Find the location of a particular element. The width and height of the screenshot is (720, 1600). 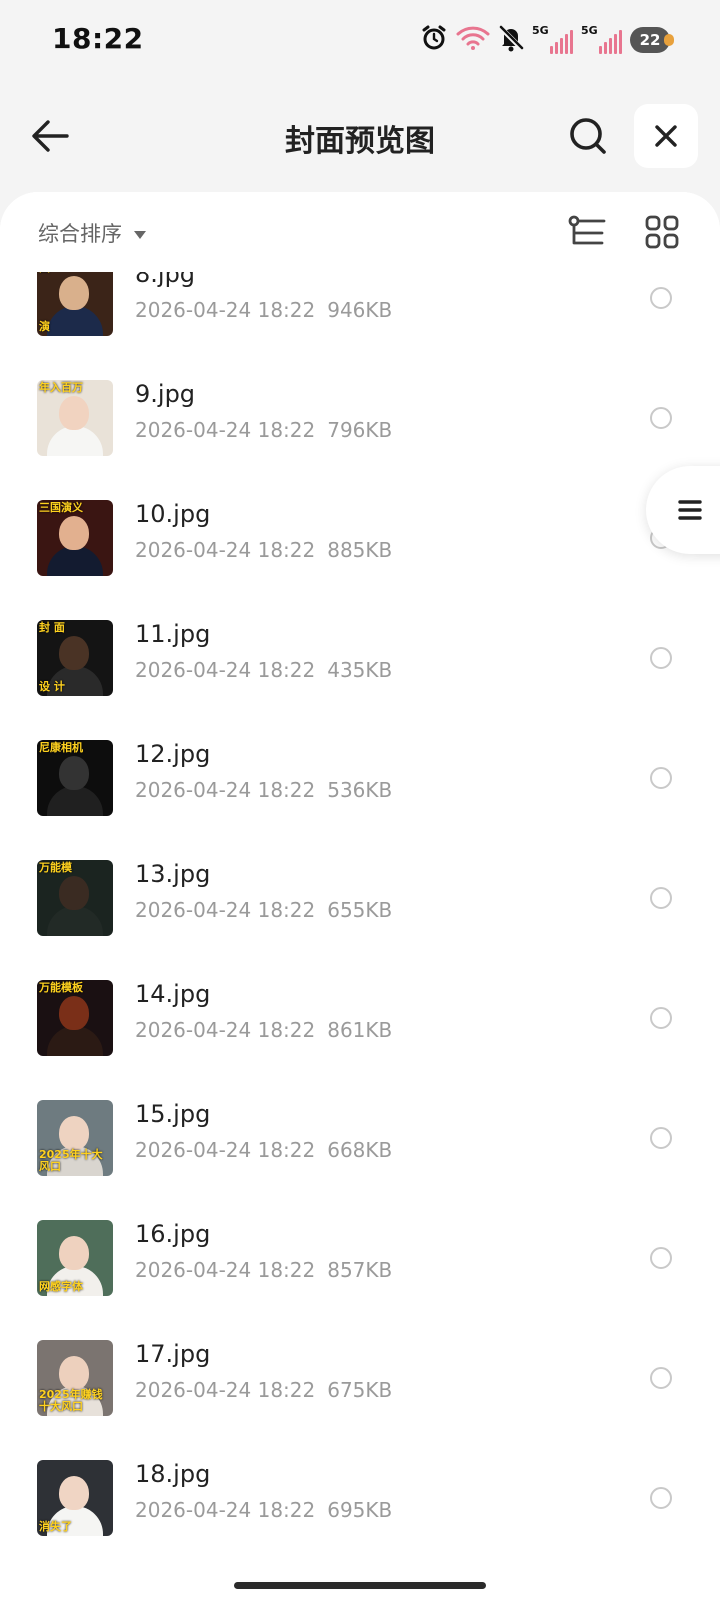

grid-view-button is located at coordinates (662, 232).